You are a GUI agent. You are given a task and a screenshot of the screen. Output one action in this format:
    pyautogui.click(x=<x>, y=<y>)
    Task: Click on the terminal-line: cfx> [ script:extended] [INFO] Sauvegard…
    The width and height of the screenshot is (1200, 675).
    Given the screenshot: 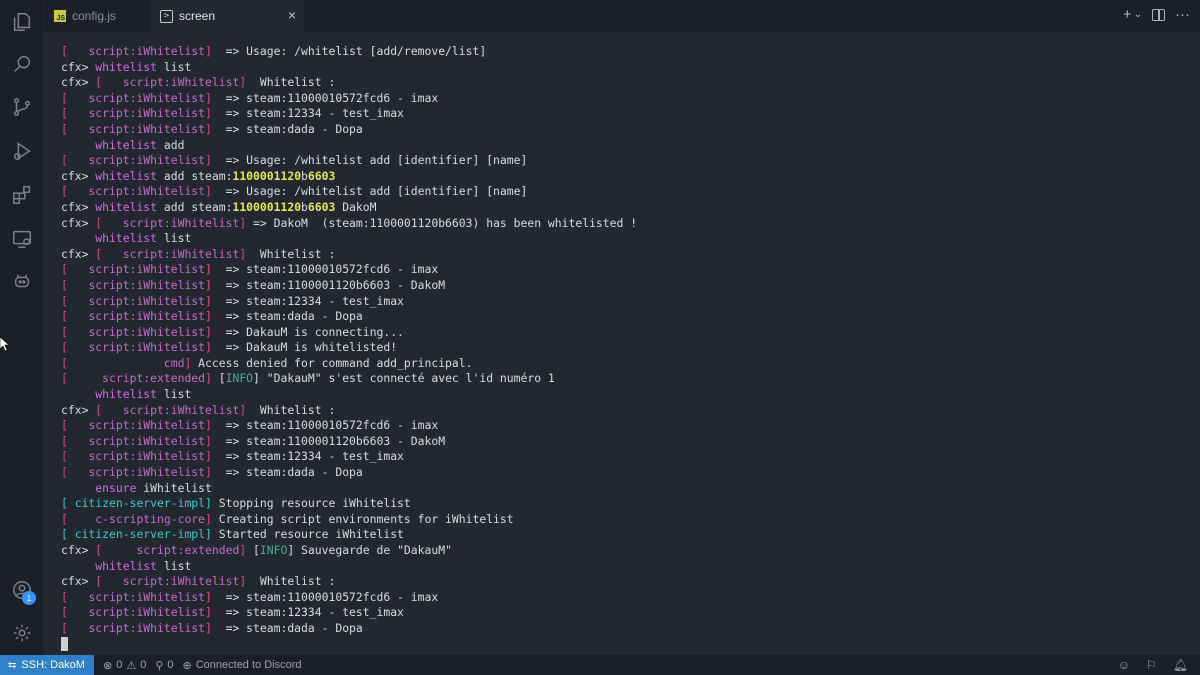 What is the action you would take?
    pyautogui.click(x=349, y=551)
    